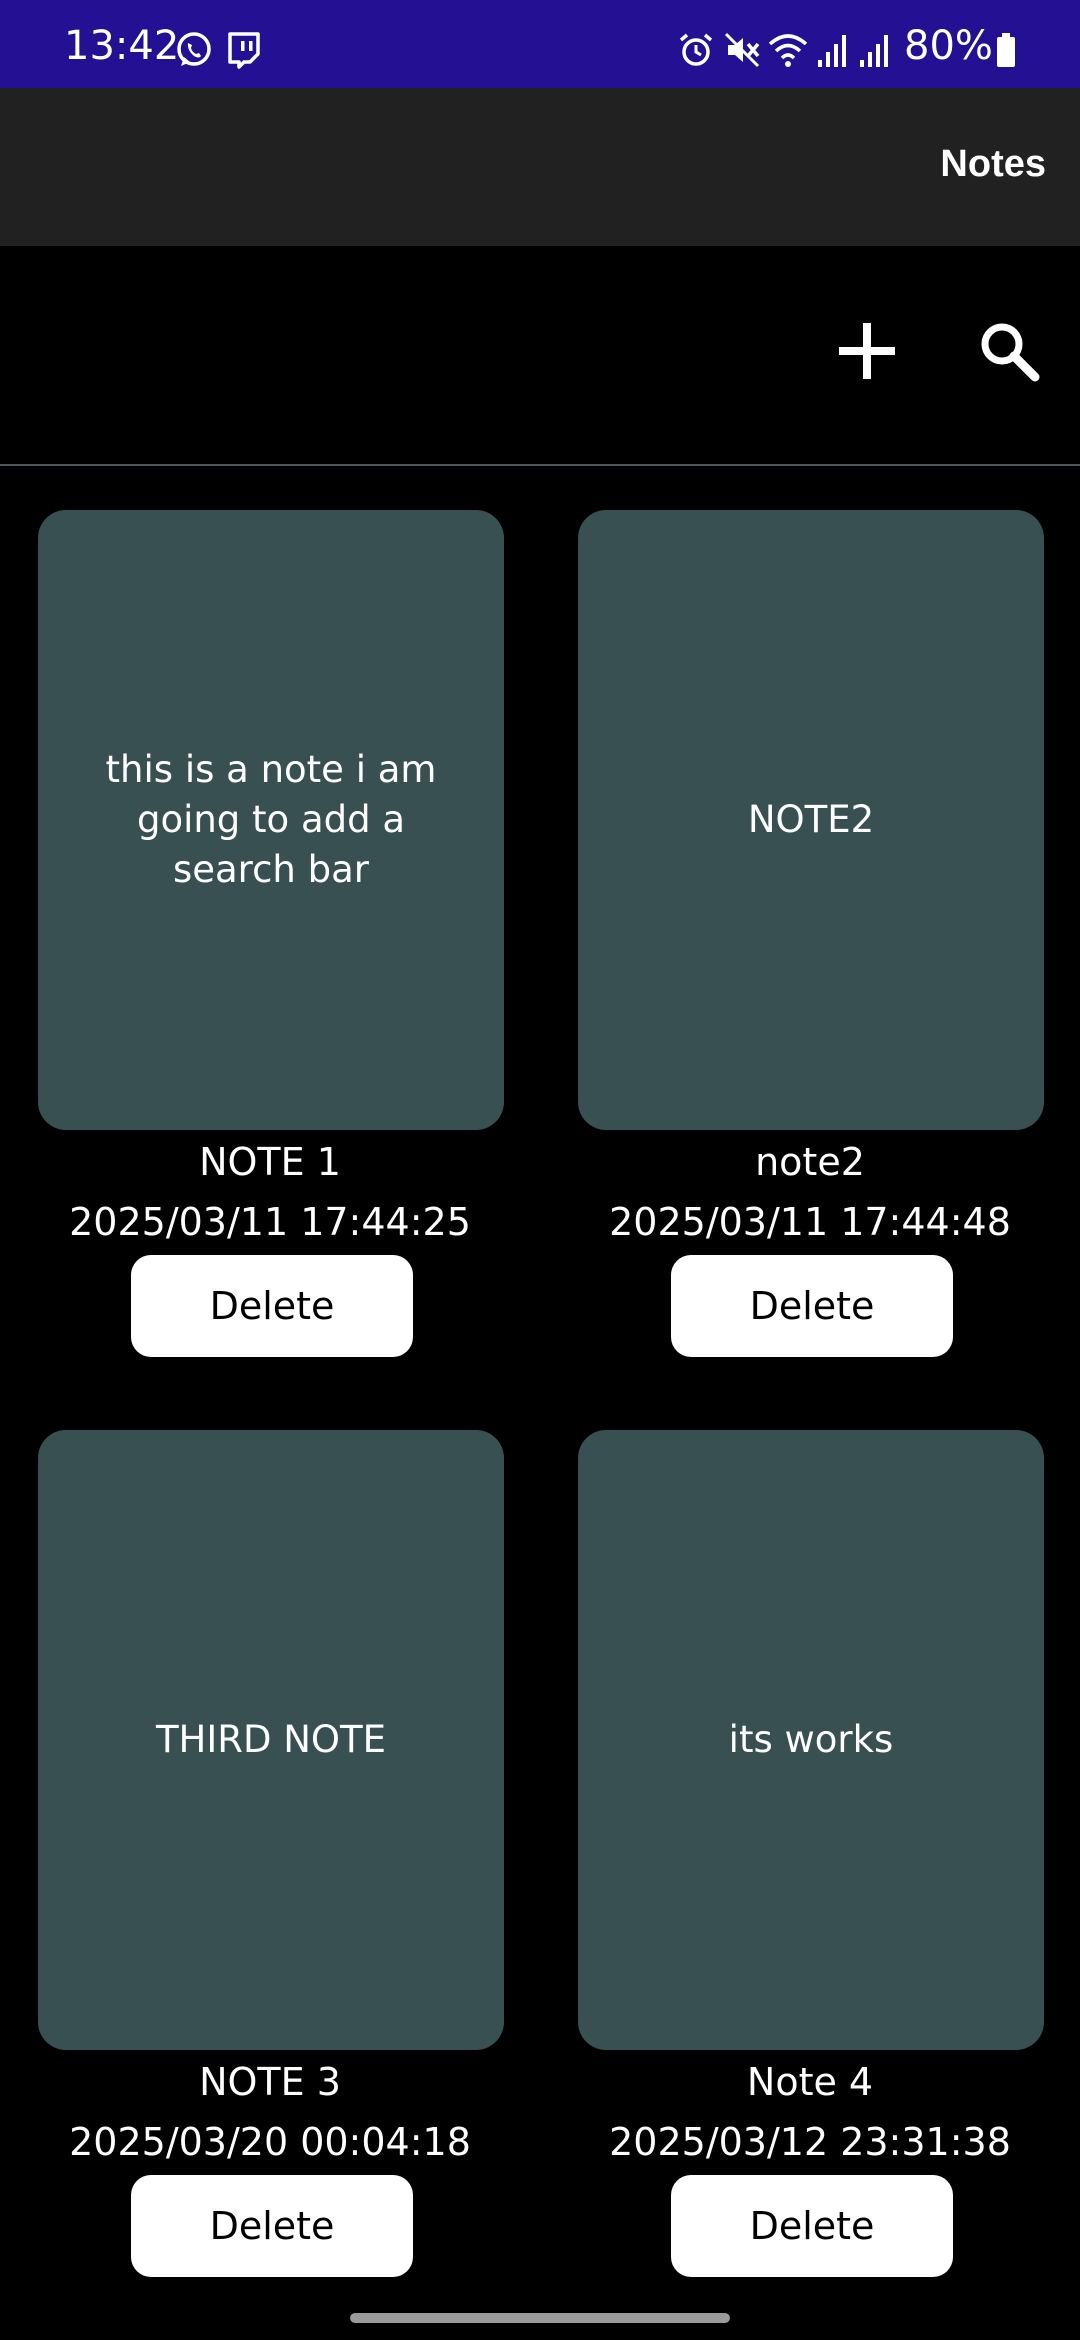  I want to click on wifi-icon, so click(787, 50).